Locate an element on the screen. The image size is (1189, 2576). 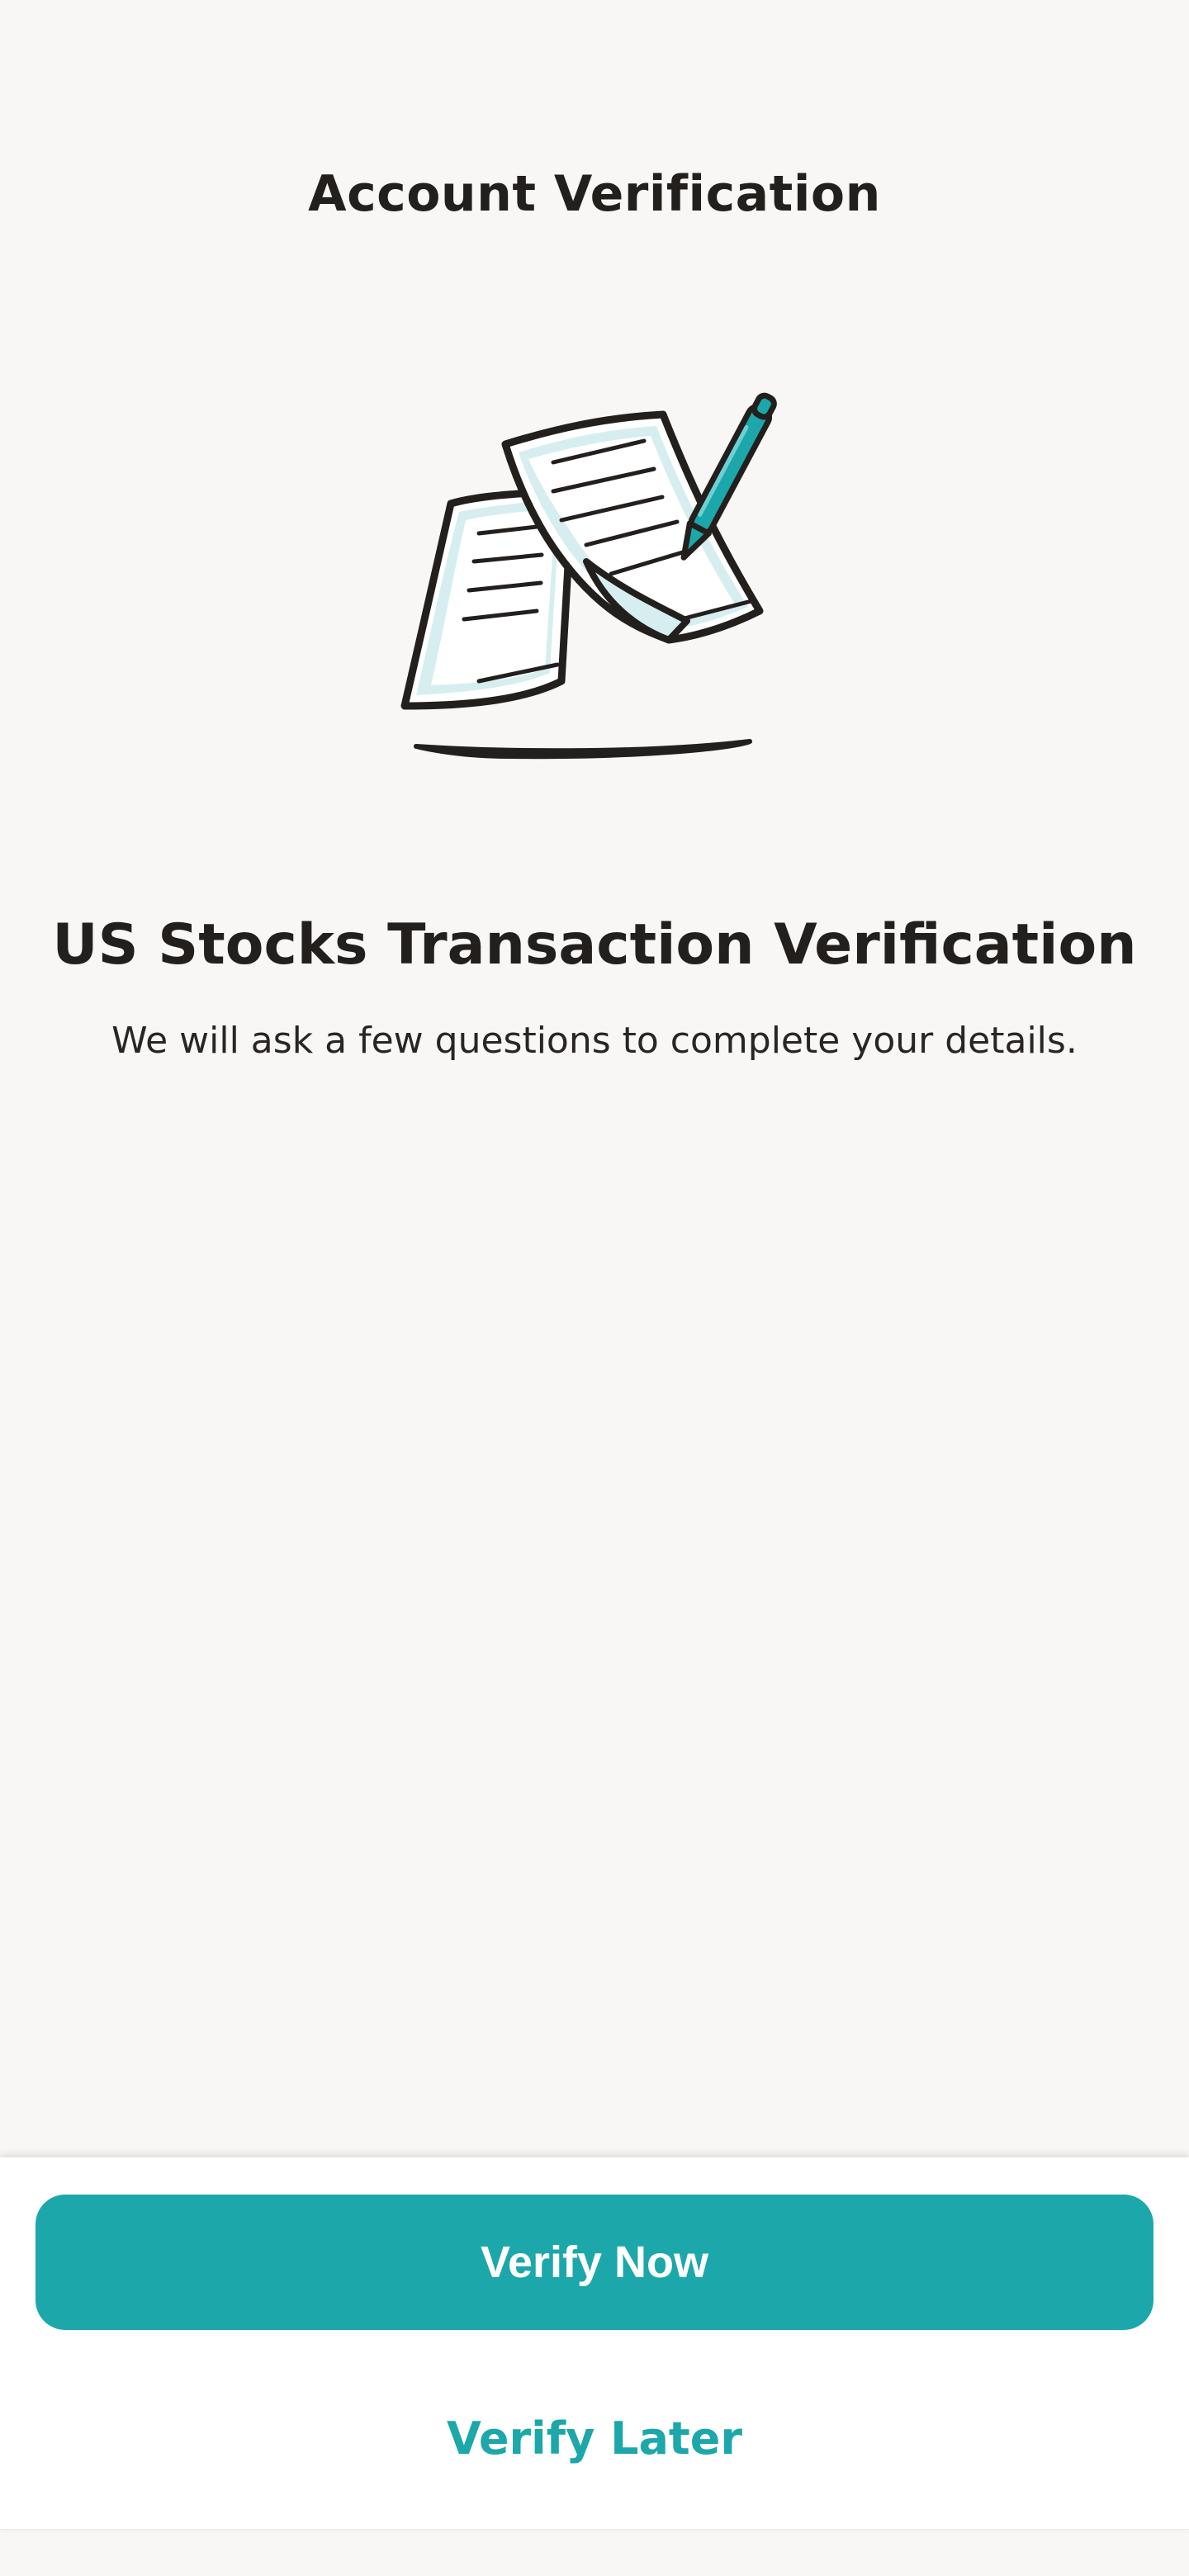
verification-headline: US Stocks Transaction Verification is located at coordinates (594, 945).